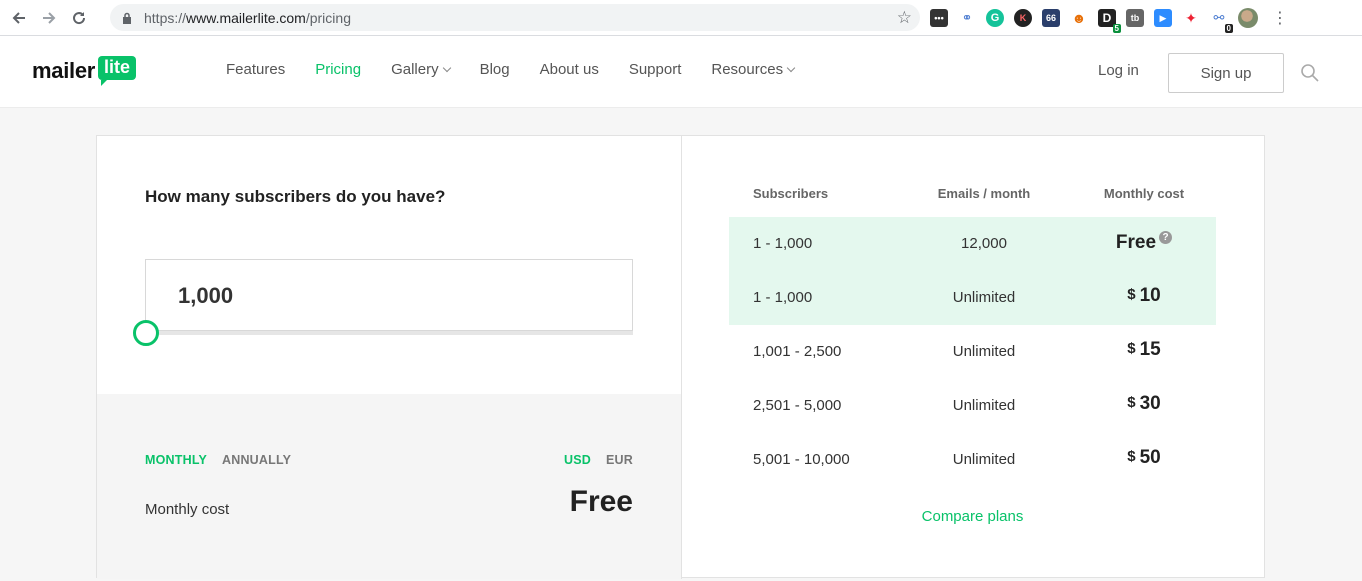  Describe the element at coordinates (801, 459) in the screenshot. I see `row-subscribers: 5,001 - 10,000` at that location.